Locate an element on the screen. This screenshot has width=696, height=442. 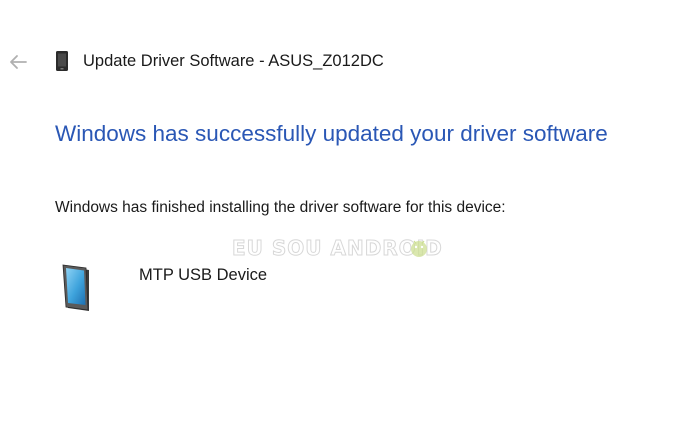
window-title: Update Driver Software - ASUS_Z012DC is located at coordinates (233, 61).